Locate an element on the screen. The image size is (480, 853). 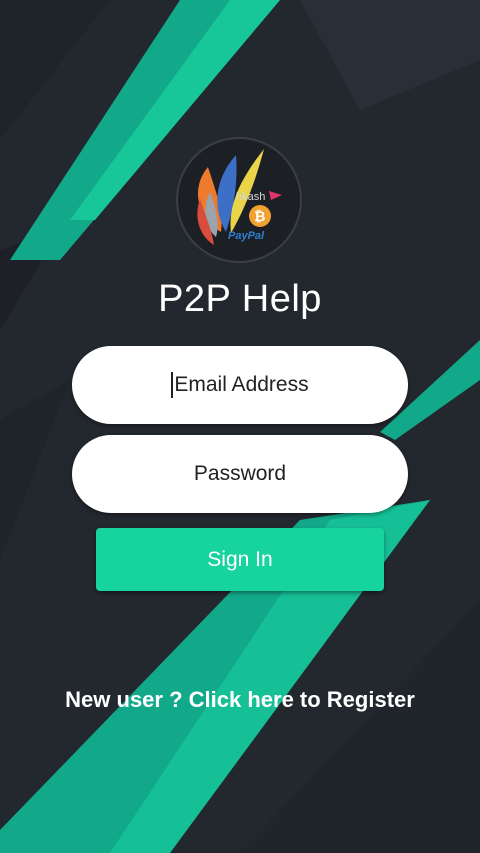
app-logo: hkash ₿ PayPal is located at coordinates (239, 200).